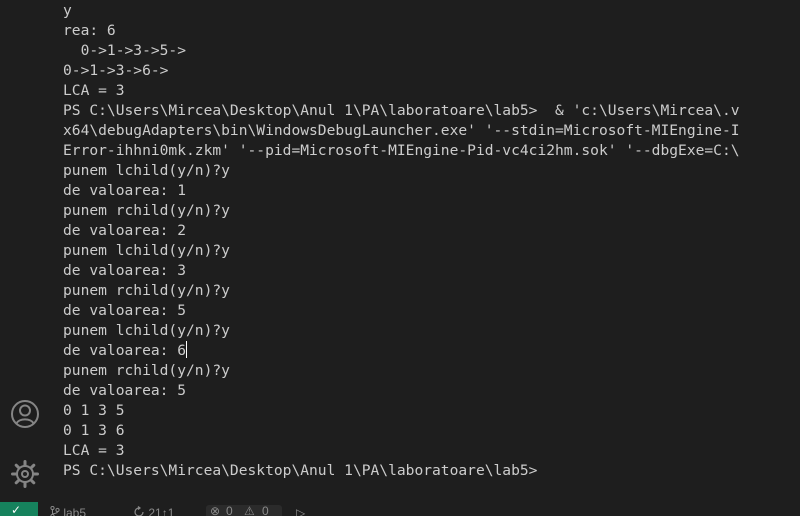 This screenshot has width=800, height=516. I want to click on source-control-branch: lab5, so click(68, 510).